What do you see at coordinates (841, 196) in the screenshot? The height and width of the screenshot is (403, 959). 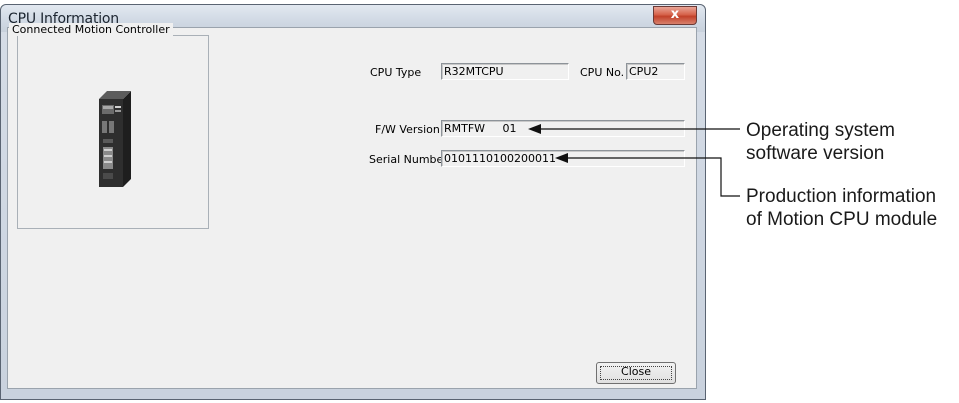 I see `prod-annotation-line1: Production information` at bounding box center [841, 196].